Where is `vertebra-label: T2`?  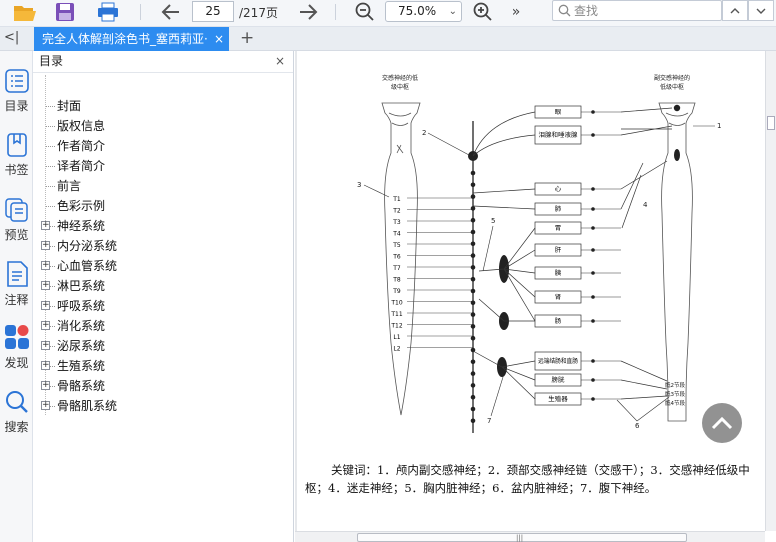
vertebra-label: T2 is located at coordinates (396, 211).